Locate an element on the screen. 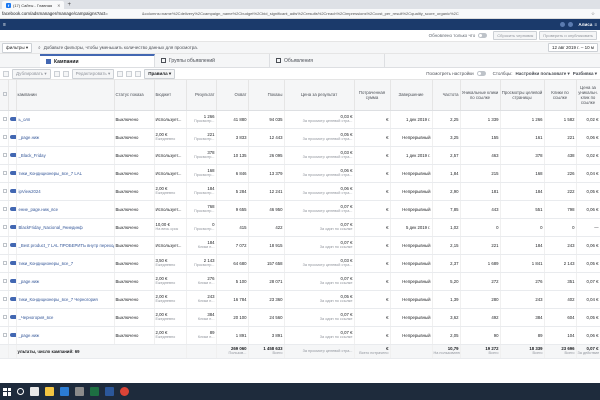  more-icon is located at coordinates (138, 73).